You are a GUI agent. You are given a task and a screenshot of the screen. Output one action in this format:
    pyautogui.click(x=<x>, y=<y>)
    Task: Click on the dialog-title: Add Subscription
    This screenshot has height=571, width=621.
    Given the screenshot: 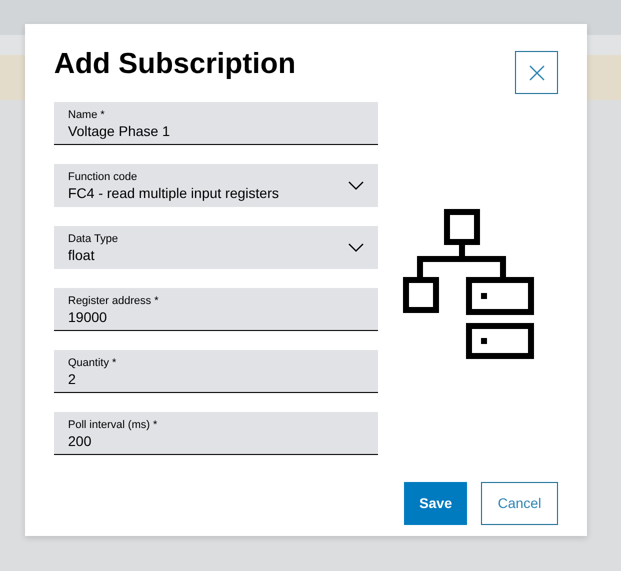 What is the action you would take?
    pyautogui.click(x=175, y=64)
    